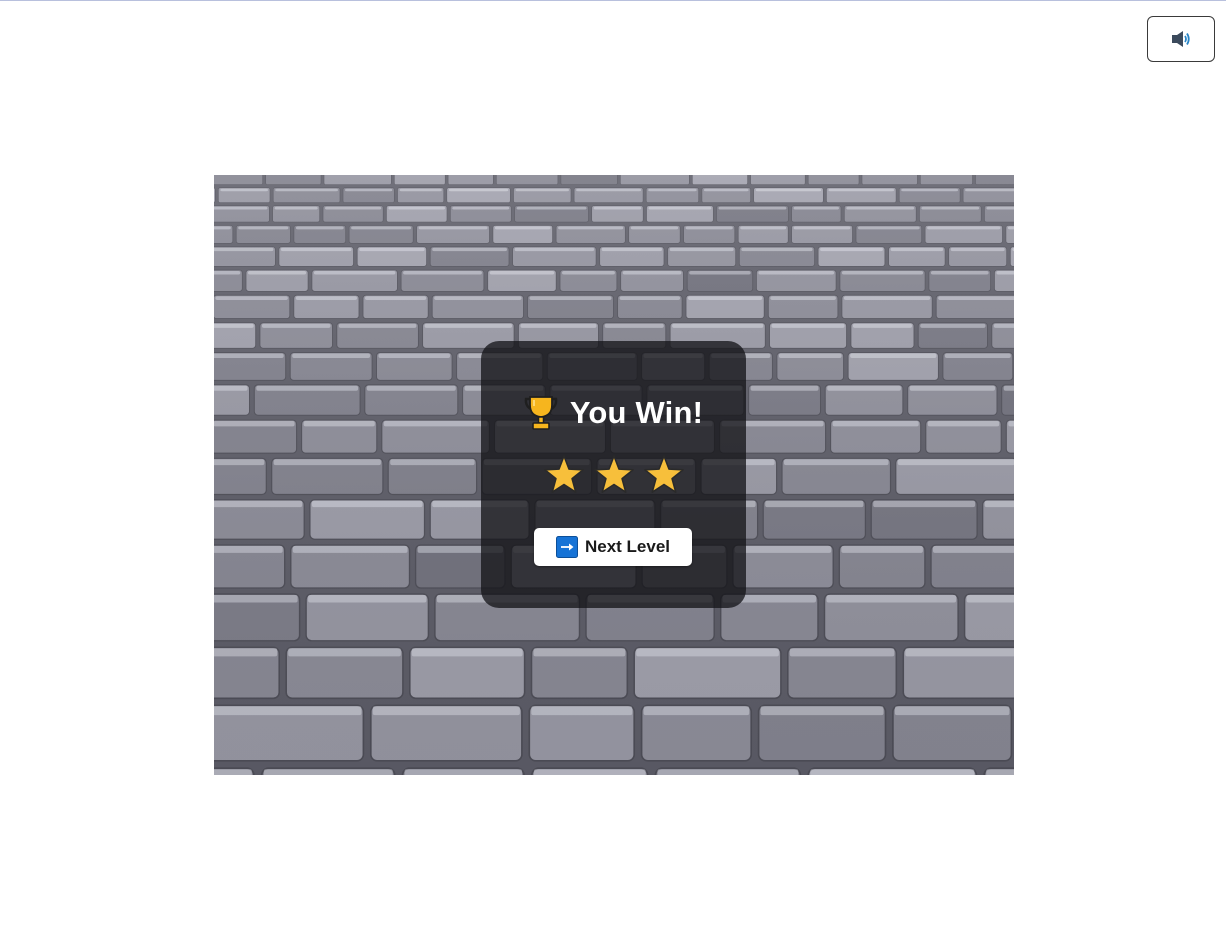 This screenshot has height=944, width=1226. Describe the element at coordinates (627, 546) in the screenshot. I see `next-level-label: Next Level` at that location.